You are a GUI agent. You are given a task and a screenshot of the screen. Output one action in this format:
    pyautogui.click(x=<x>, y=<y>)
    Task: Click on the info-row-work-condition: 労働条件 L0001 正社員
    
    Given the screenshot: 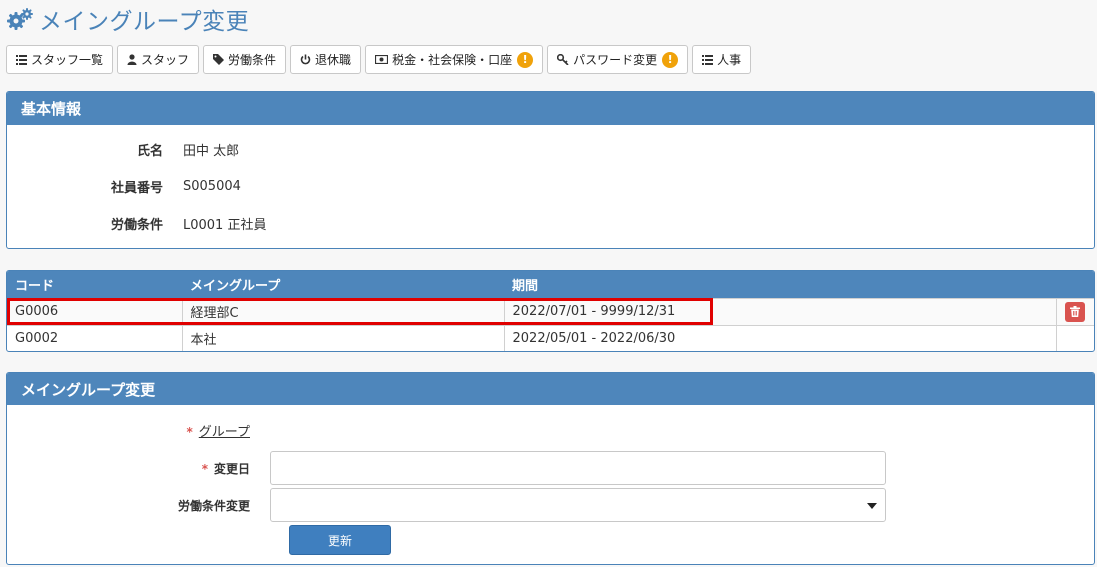 What is the action you would take?
    pyautogui.click(x=136, y=223)
    